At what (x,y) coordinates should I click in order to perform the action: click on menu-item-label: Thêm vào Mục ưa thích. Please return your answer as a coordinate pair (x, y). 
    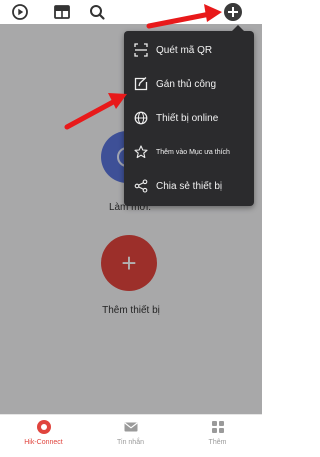
    Looking at the image, I should click on (193, 152).